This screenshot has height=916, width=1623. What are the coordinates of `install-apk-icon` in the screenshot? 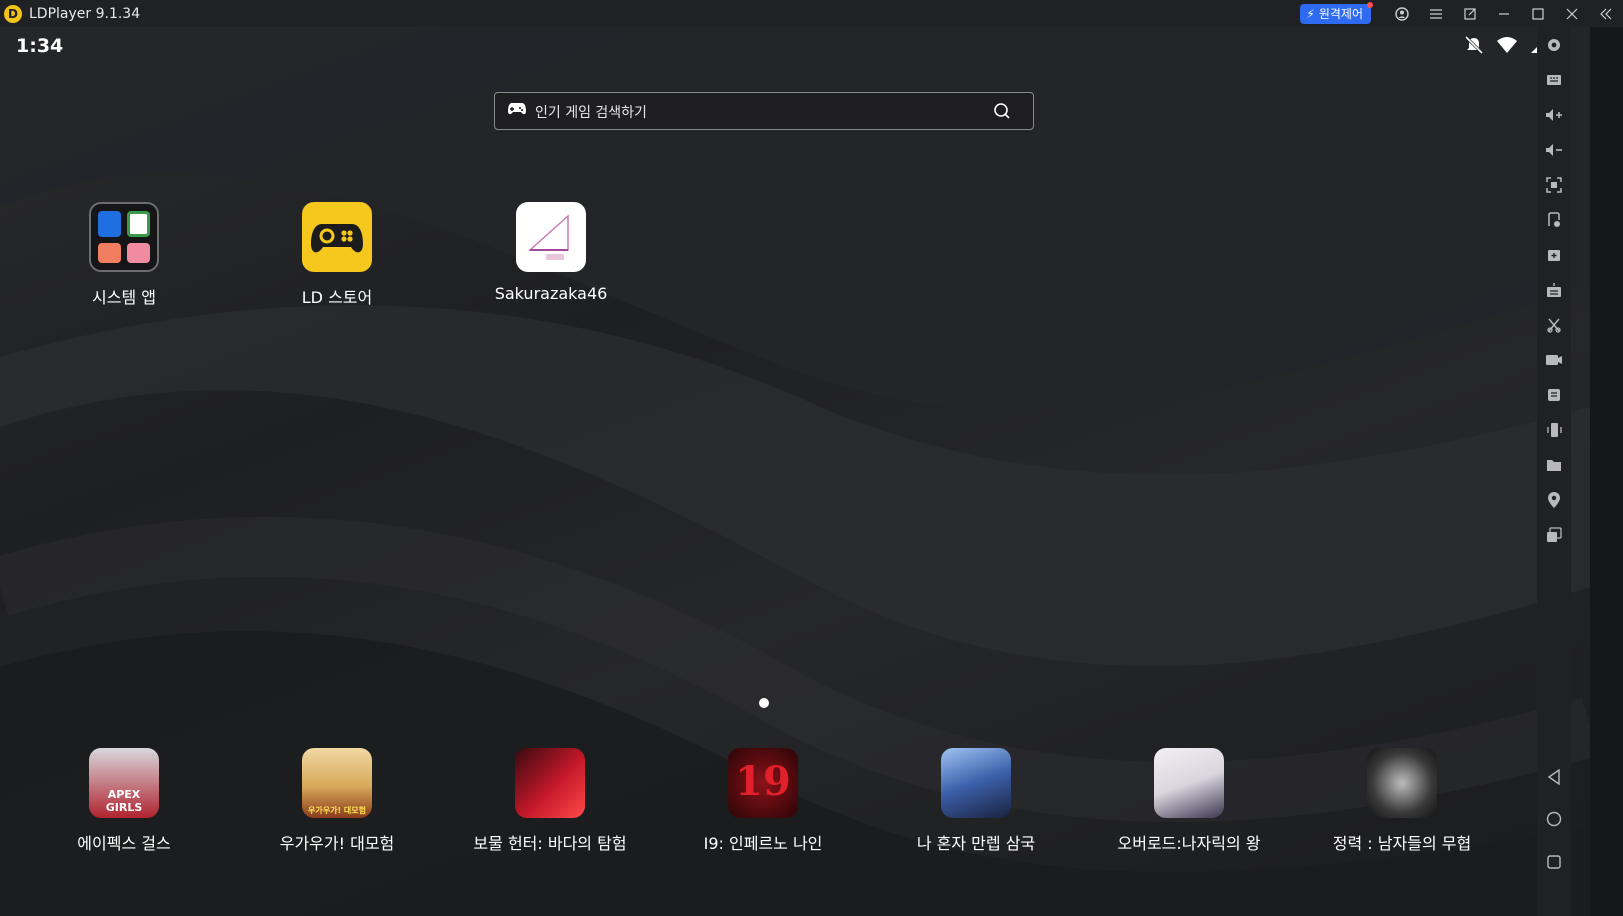 It's located at (1554, 220).